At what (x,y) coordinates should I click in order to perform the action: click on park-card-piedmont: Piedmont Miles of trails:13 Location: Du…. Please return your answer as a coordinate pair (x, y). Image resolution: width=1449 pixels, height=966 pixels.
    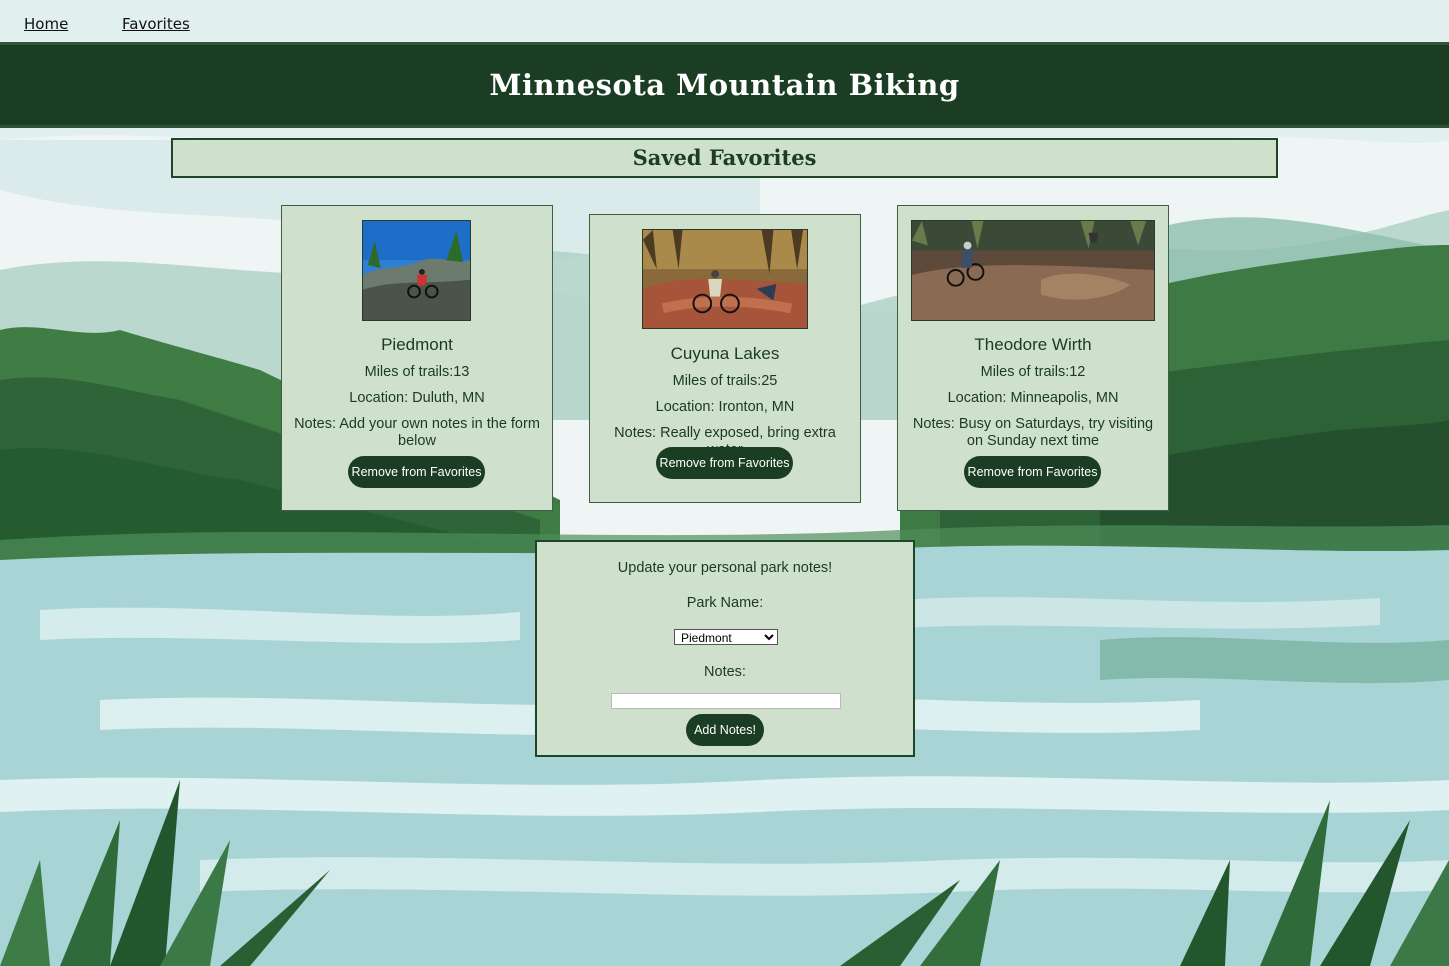
    Looking at the image, I should click on (417, 358).